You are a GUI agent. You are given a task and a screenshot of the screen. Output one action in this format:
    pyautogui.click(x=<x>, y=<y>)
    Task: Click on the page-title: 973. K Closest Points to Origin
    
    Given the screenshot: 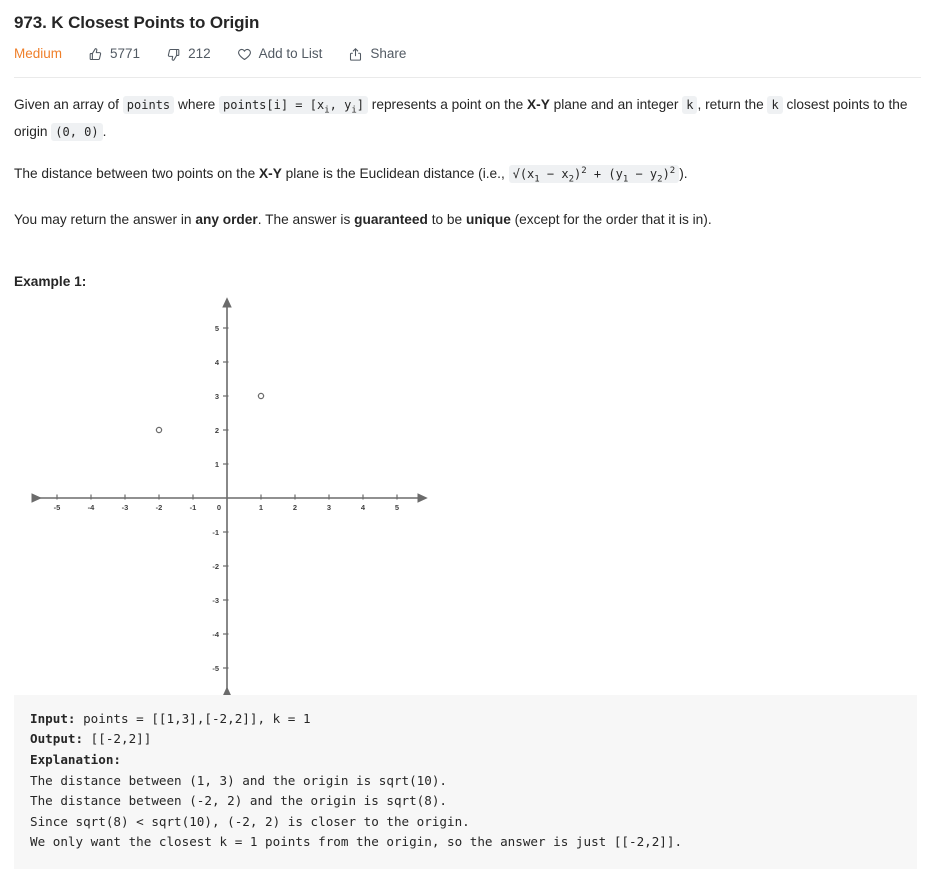 What is the action you would take?
    pyautogui.click(x=137, y=22)
    